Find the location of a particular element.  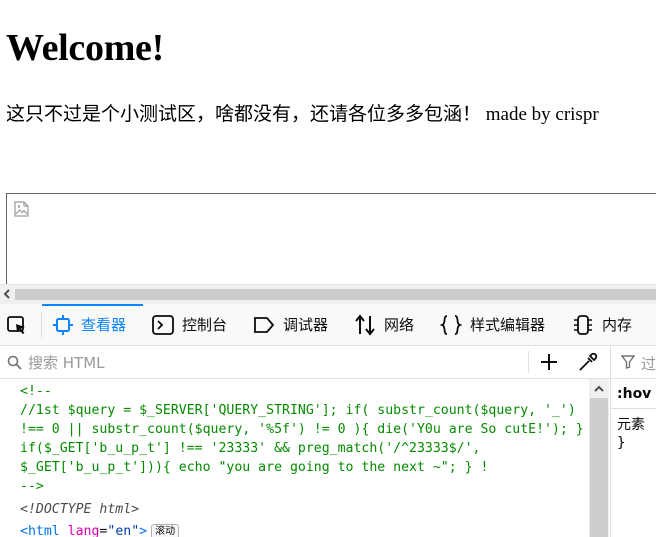

html-tag-close: > is located at coordinates (143, 530).